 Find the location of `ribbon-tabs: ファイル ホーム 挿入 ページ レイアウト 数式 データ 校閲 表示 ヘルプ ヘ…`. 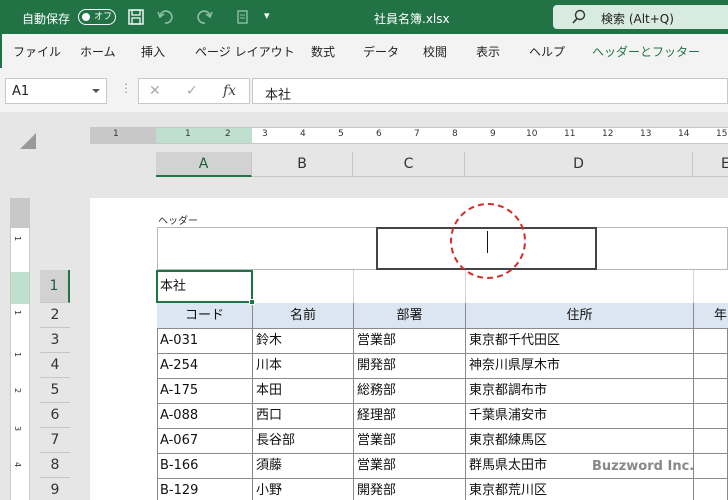

ribbon-tabs: ファイル ホーム 挿入 ページ レイアウト 数式 データ 校閲 表示 ヘルプ ヘ… is located at coordinates (364, 51).